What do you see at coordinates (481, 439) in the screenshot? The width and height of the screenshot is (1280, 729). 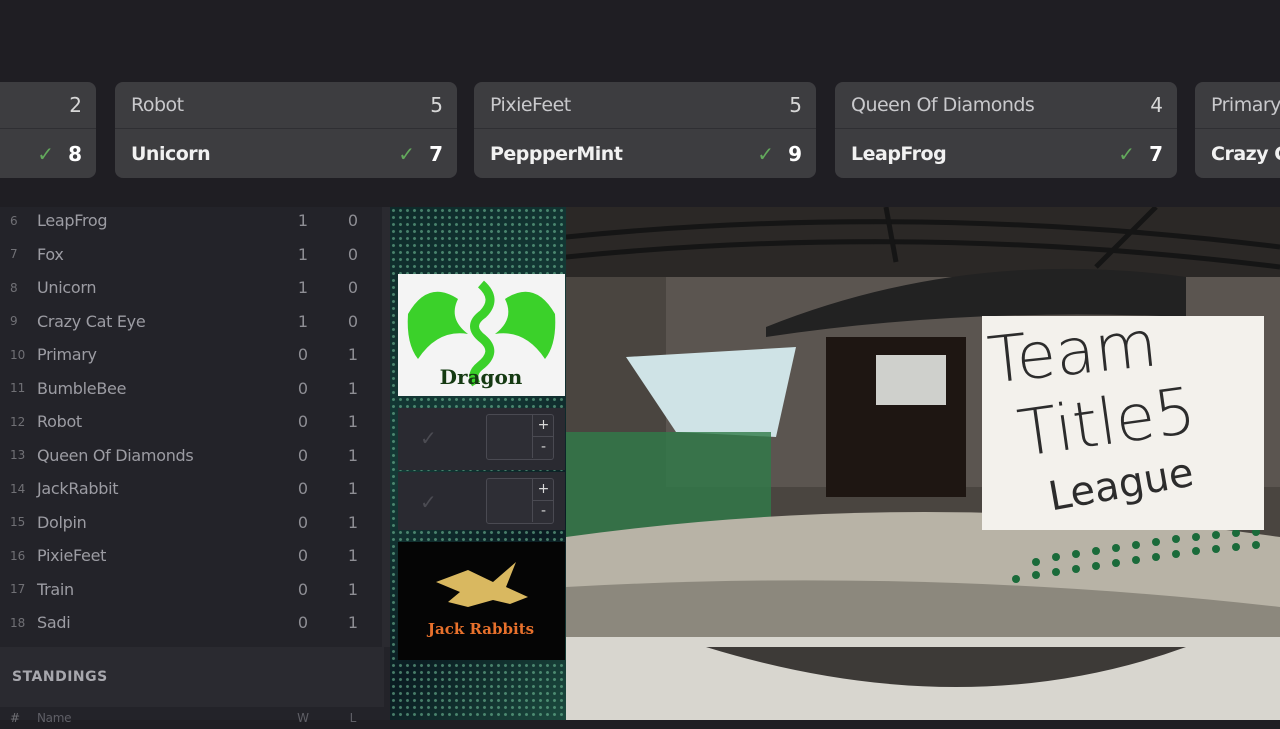 I see `pick-row-dragon: ✓ + -` at bounding box center [481, 439].